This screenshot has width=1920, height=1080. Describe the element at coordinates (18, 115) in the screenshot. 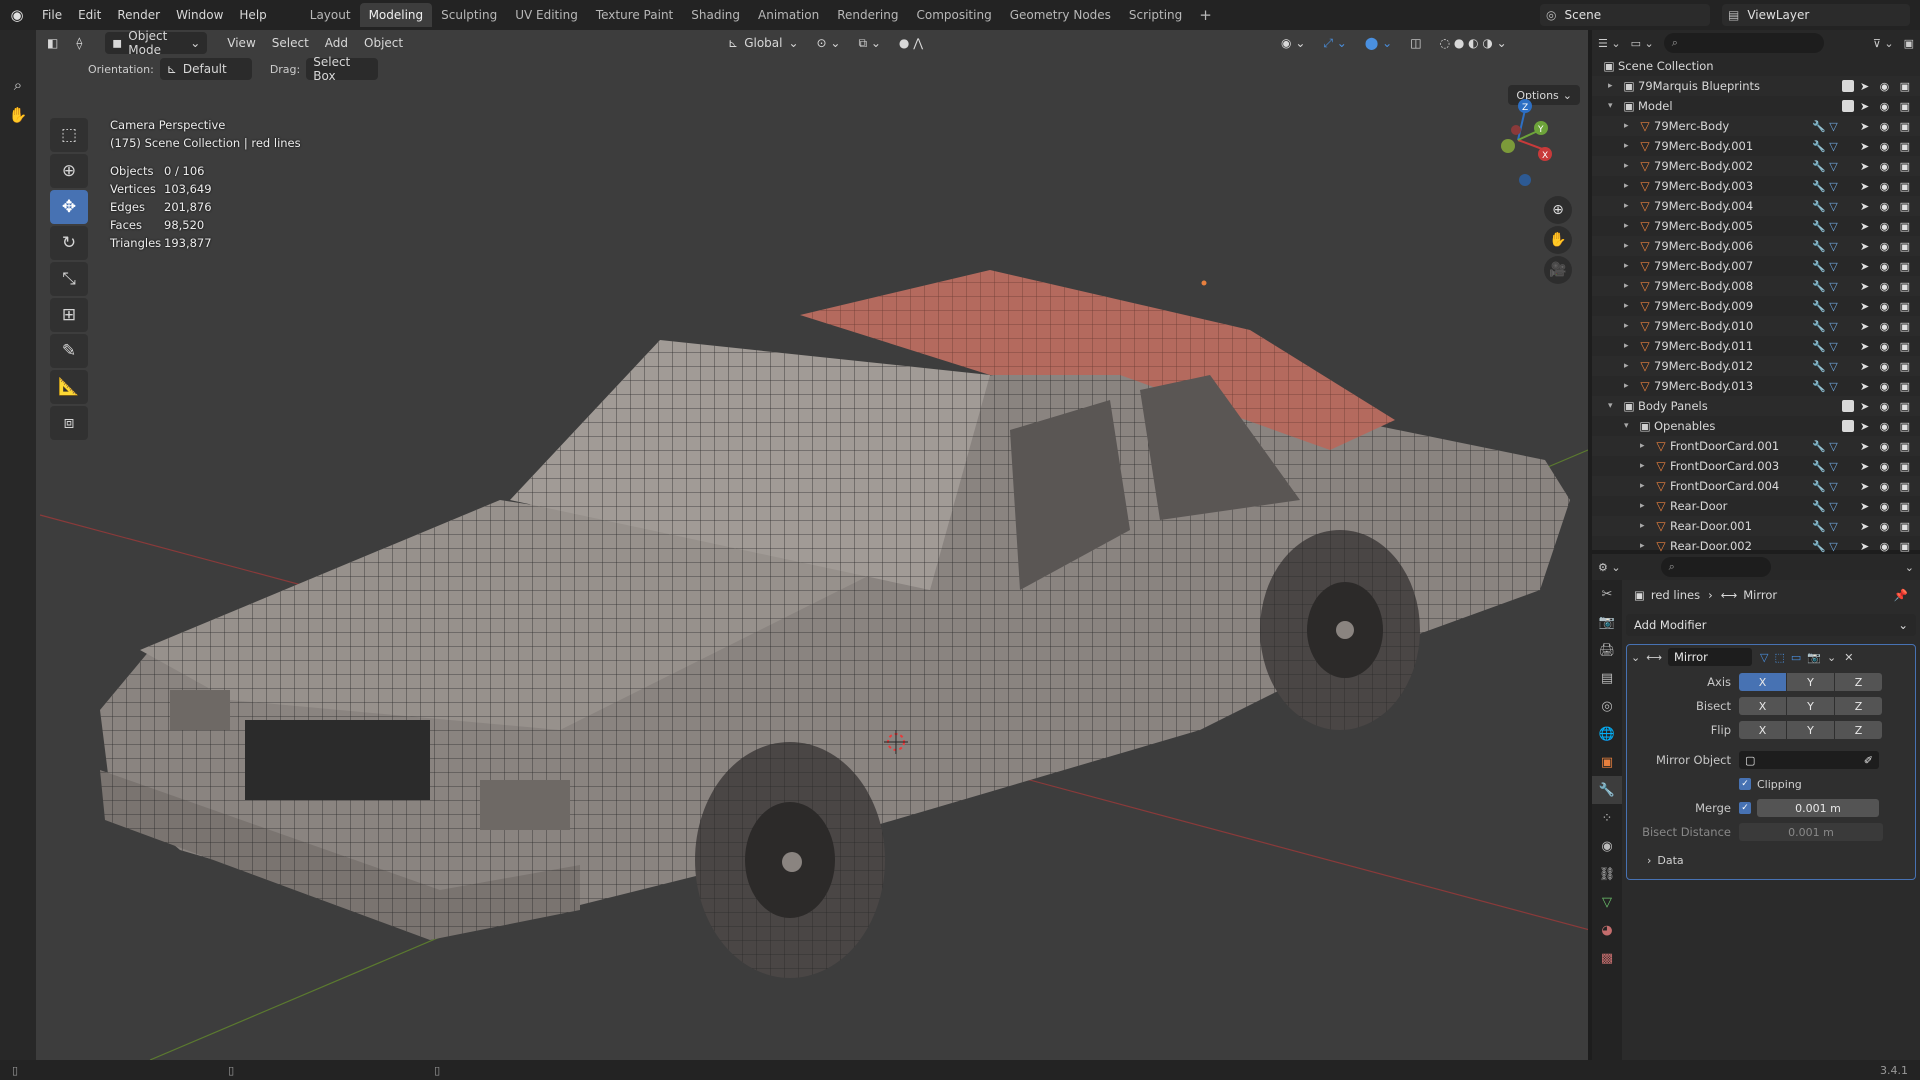

I see `hand-icon: ✋` at that location.